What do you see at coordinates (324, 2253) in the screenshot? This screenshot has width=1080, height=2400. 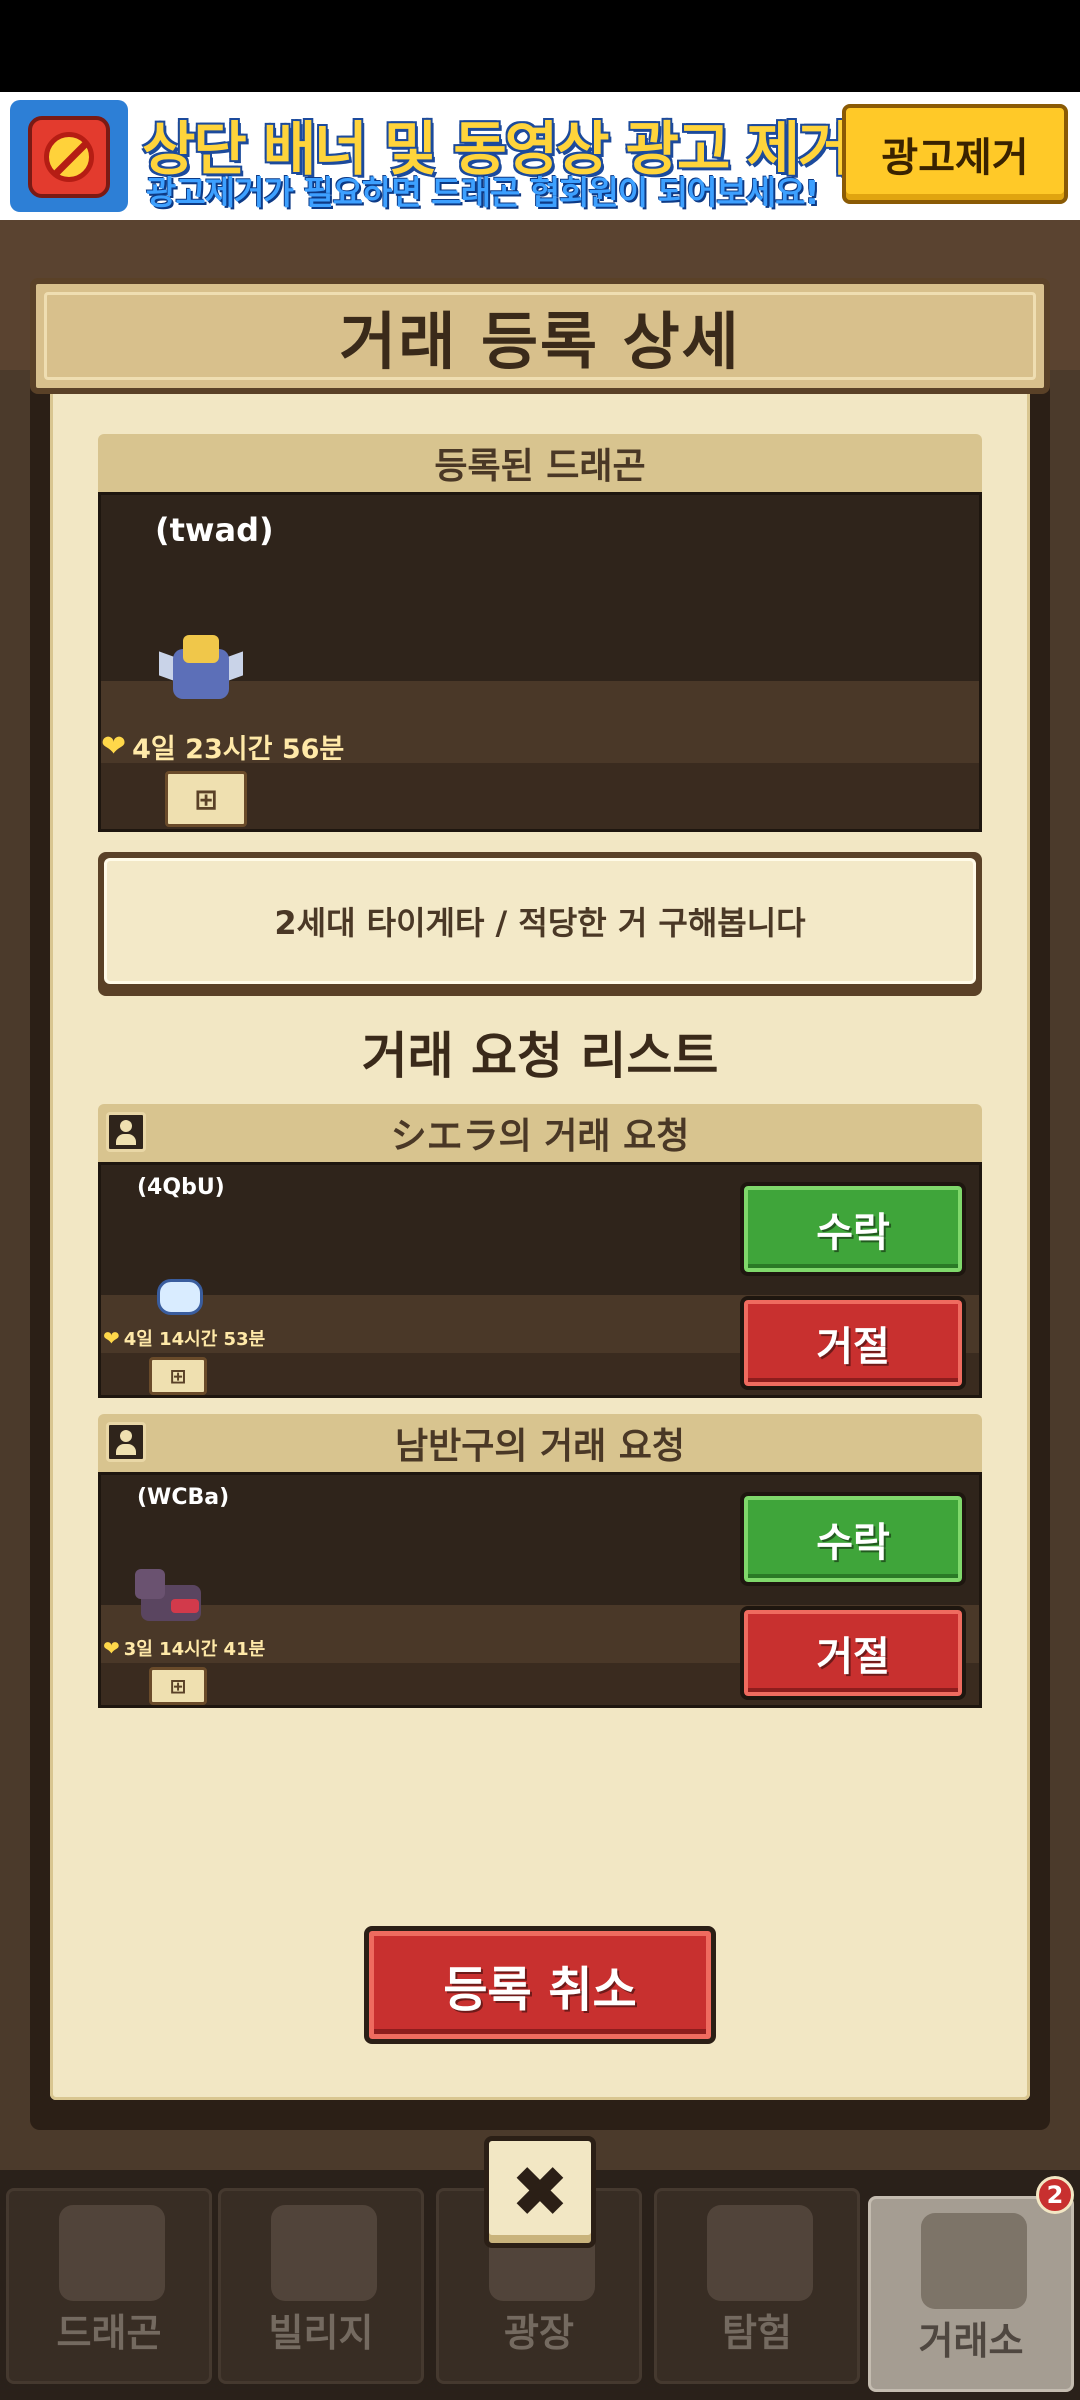 I see `village-icon` at bounding box center [324, 2253].